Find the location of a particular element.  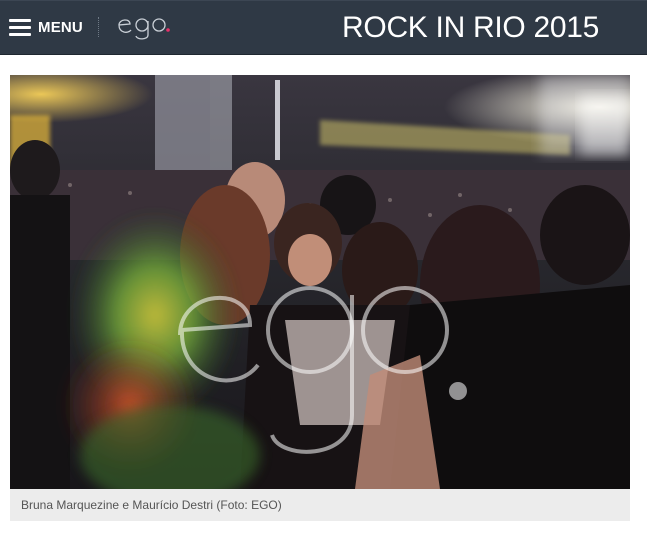

header-divider is located at coordinates (98, 27).